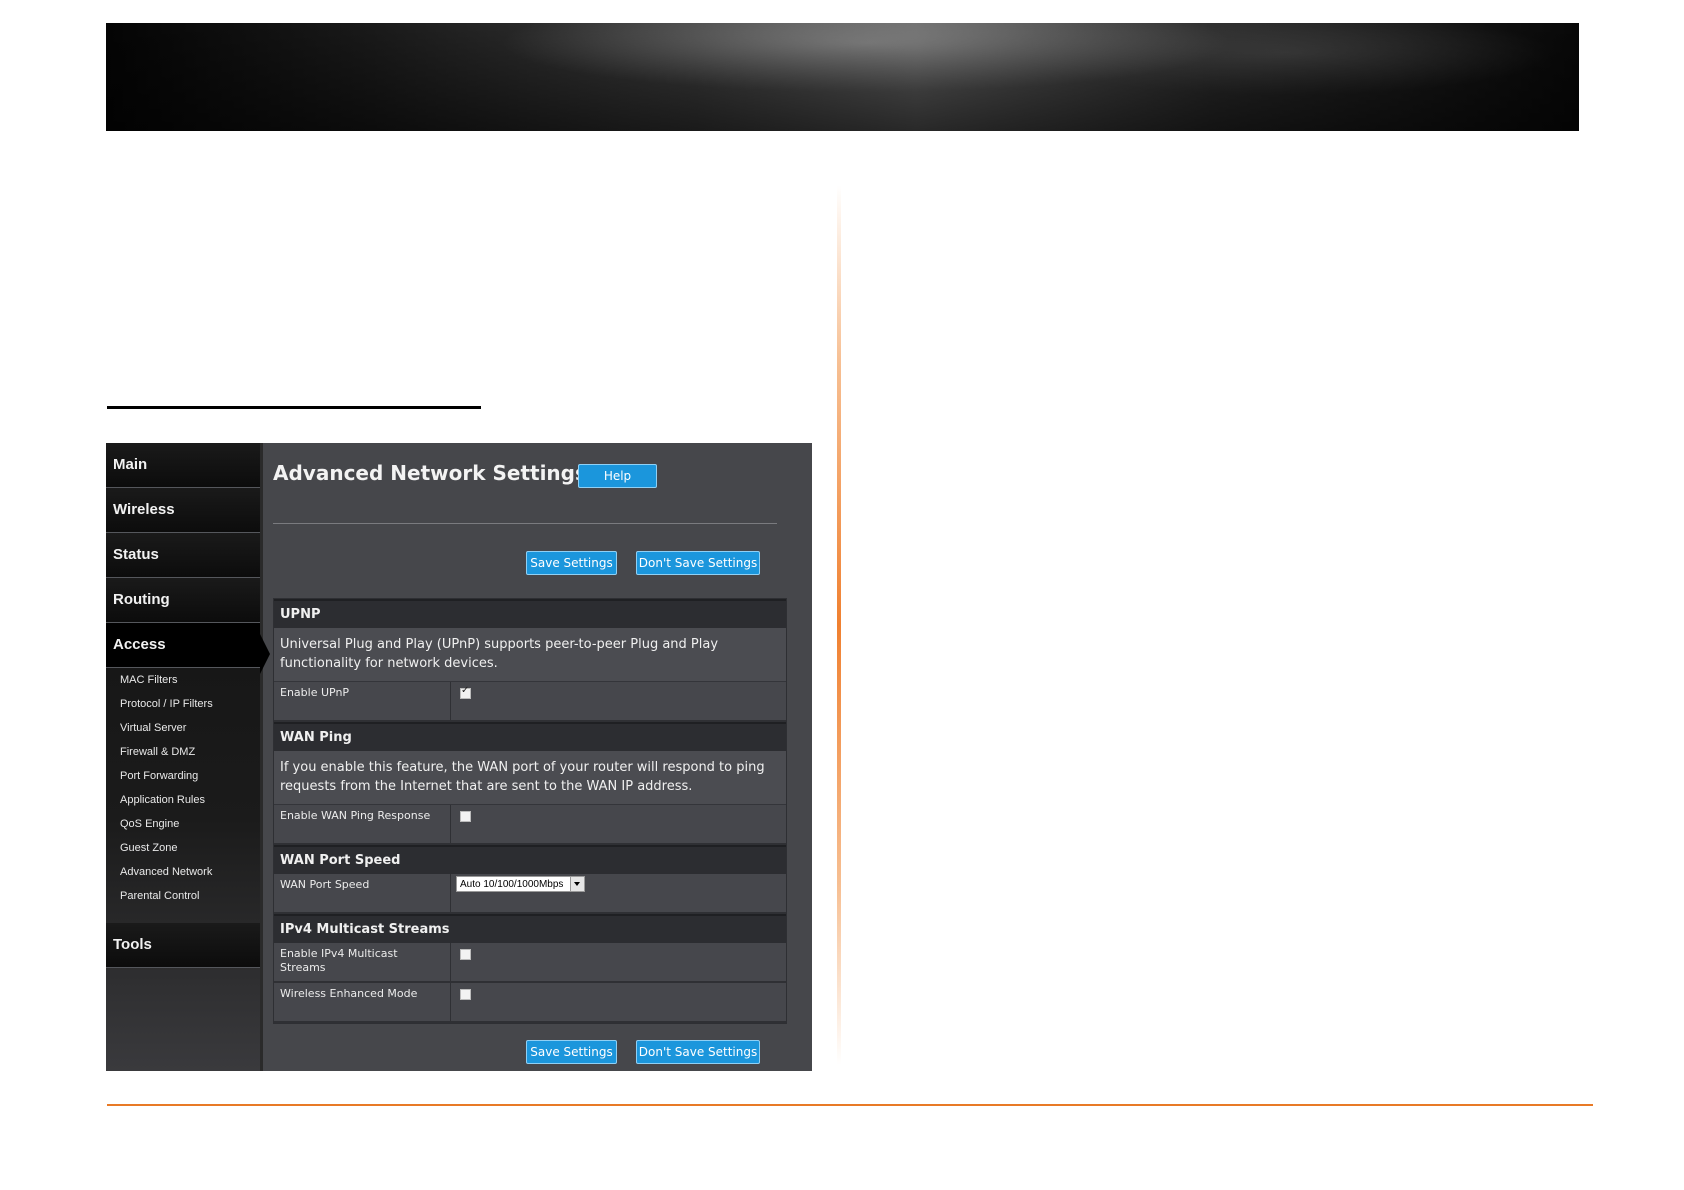 This screenshot has height=1190, width=1684. What do you see at coordinates (183, 510) in the screenshot?
I see `sidebar-item-wireless: Wireless` at bounding box center [183, 510].